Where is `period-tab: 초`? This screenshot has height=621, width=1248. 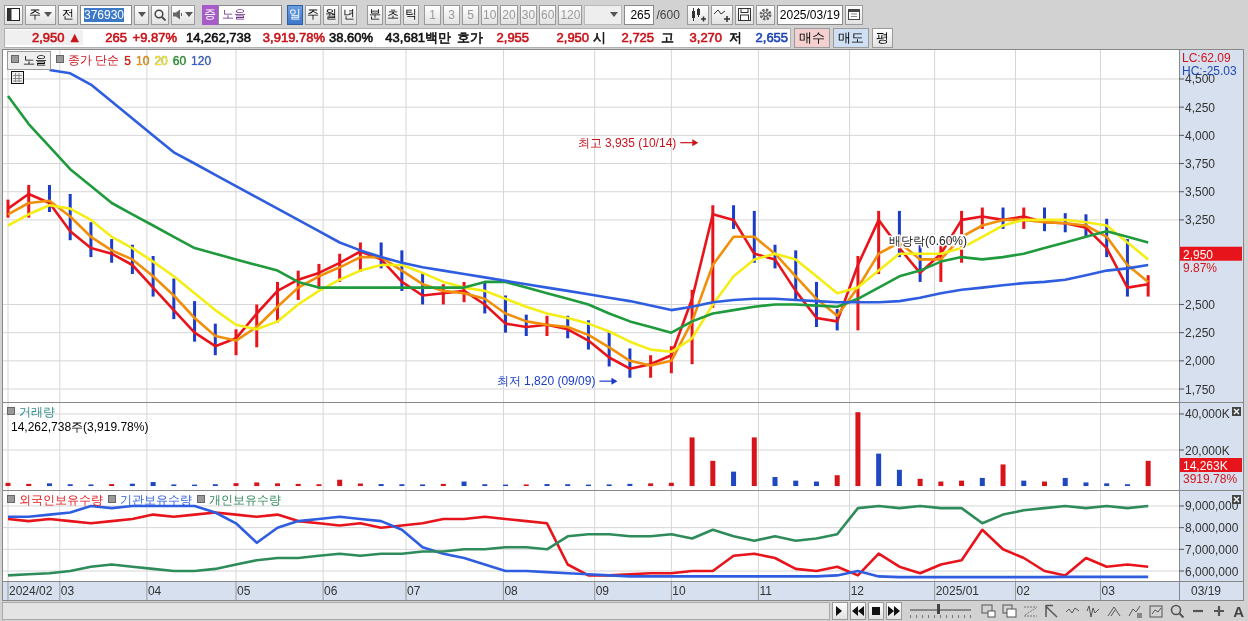
period-tab: 초 is located at coordinates (393, 14).